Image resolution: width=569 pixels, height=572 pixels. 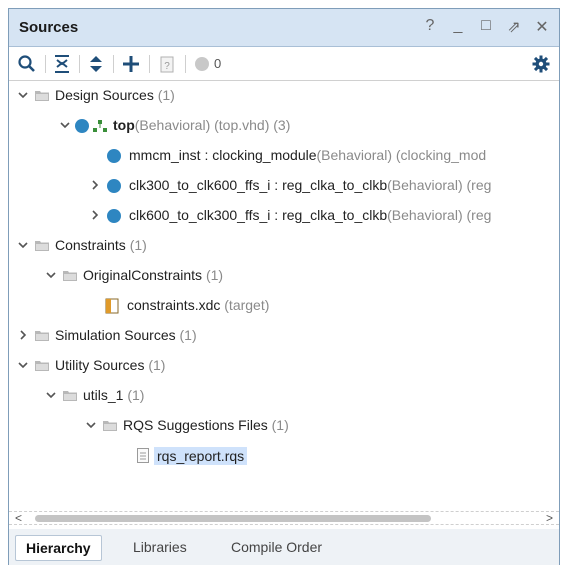 I want to click on tree-node-label: constraints.xdc (target), so click(x=198, y=305).